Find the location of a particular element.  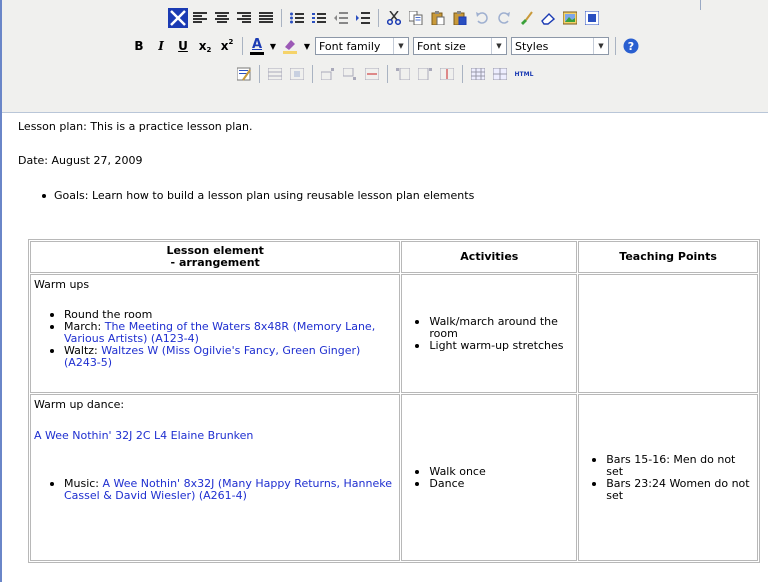

font-size-select: Font size ▼ is located at coordinates (460, 46).